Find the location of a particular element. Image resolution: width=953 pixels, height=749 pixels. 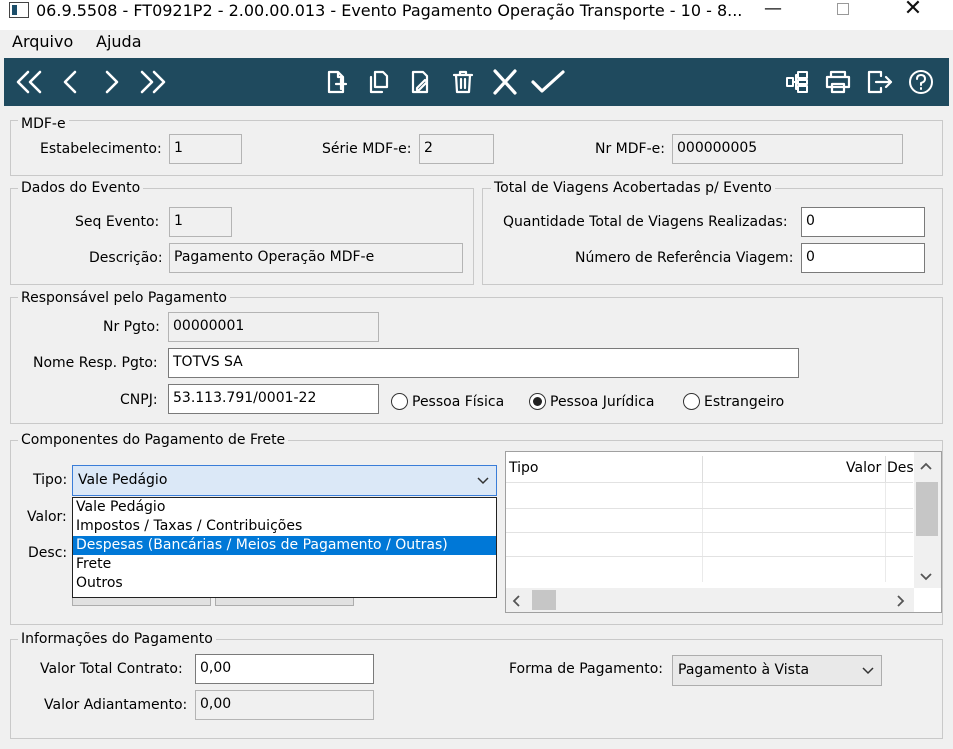

scroll-up-icon is located at coordinates (926, 466).